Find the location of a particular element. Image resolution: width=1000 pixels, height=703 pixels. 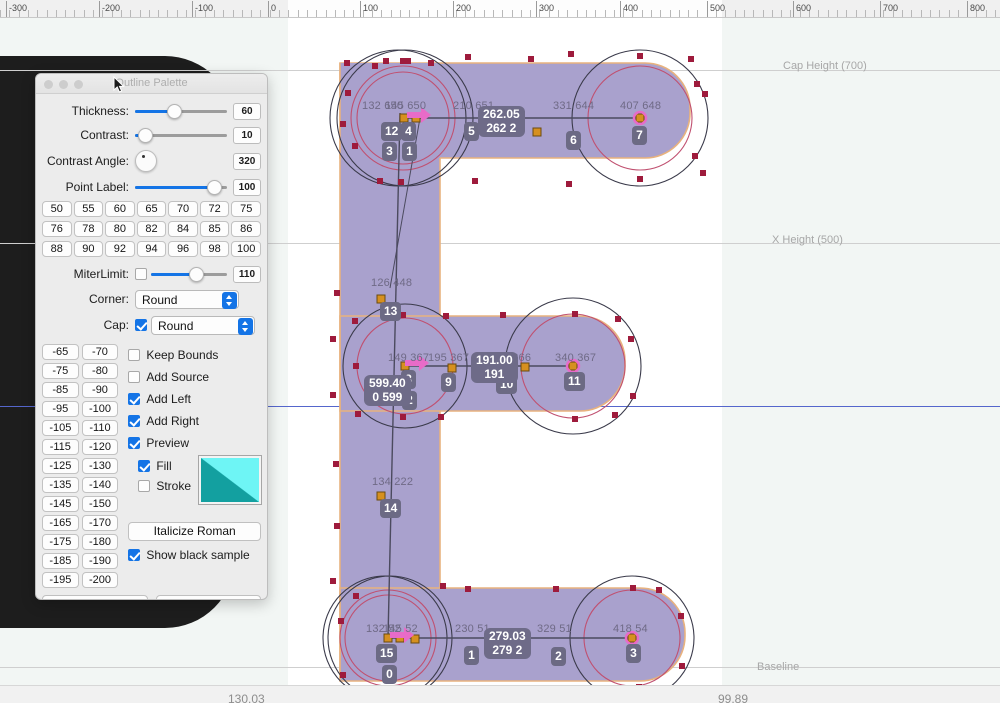

preset-button-70: 70 is located at coordinates (183, 209).